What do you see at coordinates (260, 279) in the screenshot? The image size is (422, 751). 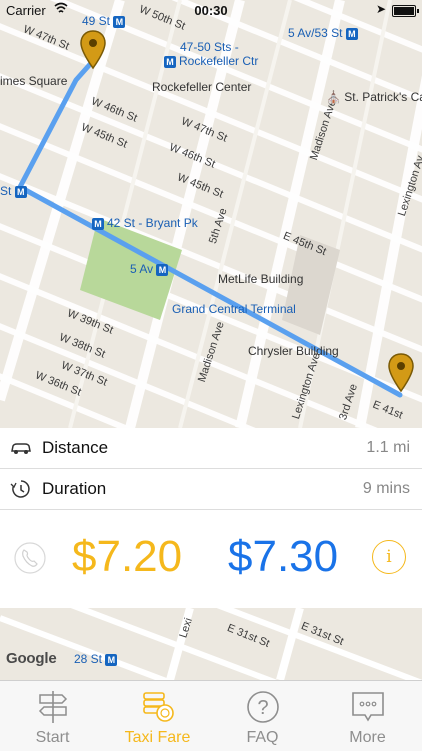 I see `poi-metlife: MetLife Building` at bounding box center [260, 279].